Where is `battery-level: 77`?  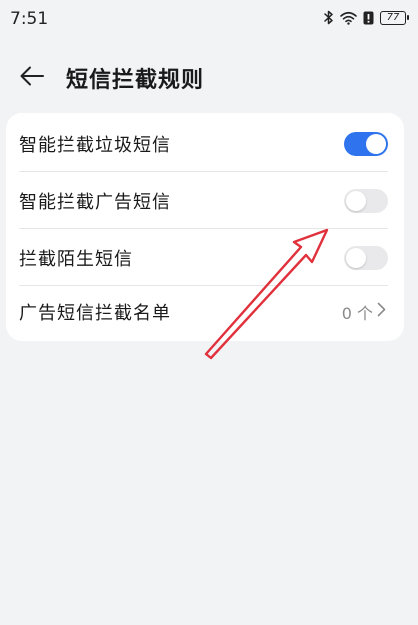
battery-level: 77 is located at coordinates (393, 17).